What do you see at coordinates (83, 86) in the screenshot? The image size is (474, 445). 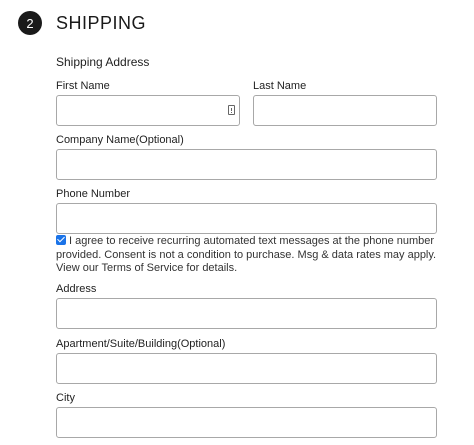 I see `first-name-label: First Name` at bounding box center [83, 86].